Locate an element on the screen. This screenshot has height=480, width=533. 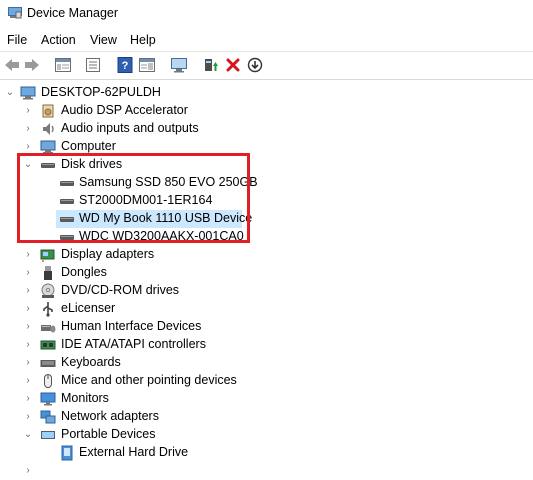
show-hide-console-tree-icon is located at coordinates (63, 65).